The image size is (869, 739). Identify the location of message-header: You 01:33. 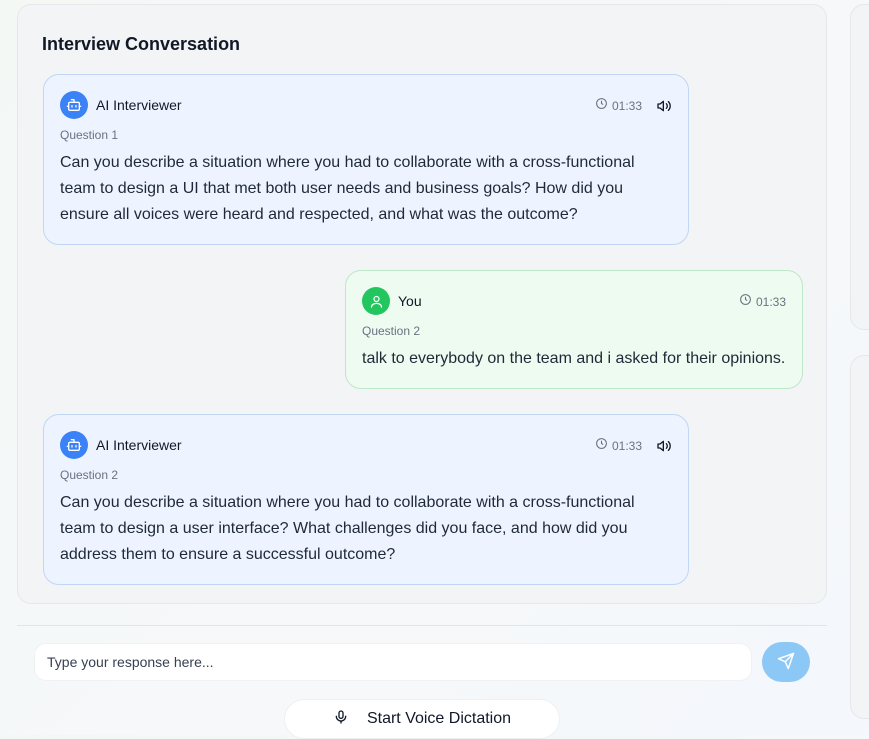
(574, 301).